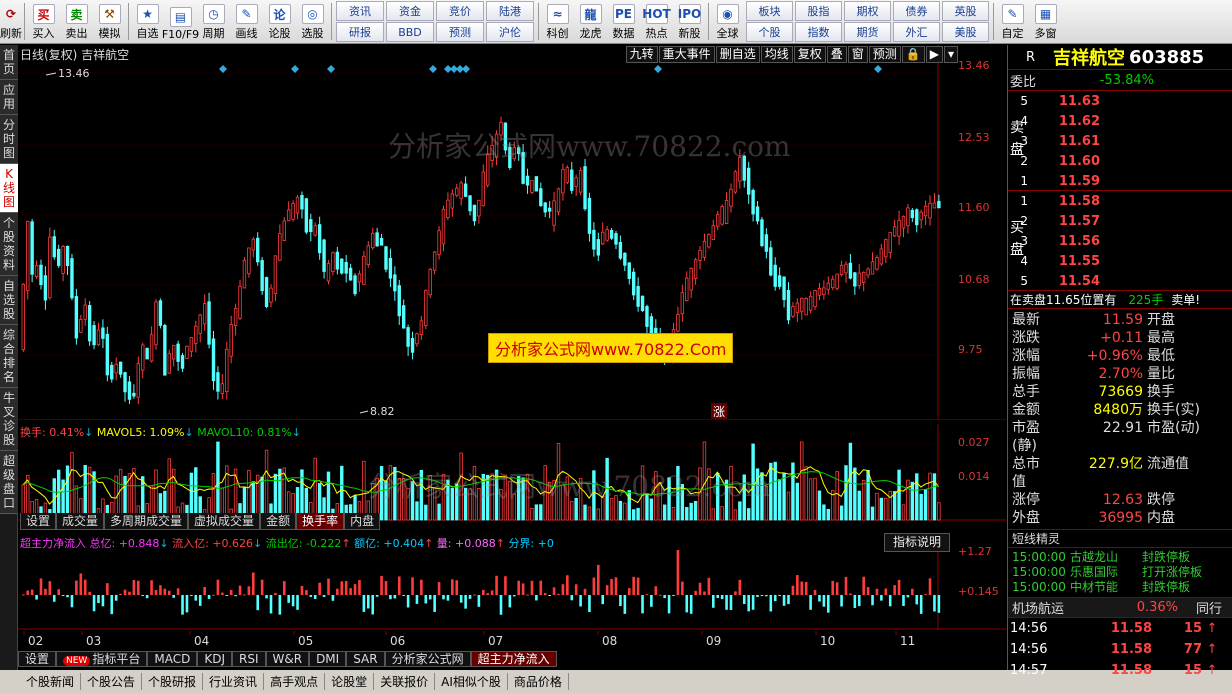  Describe the element at coordinates (37, 659) in the screenshot. I see `indicator-tab-0: 设置` at that location.